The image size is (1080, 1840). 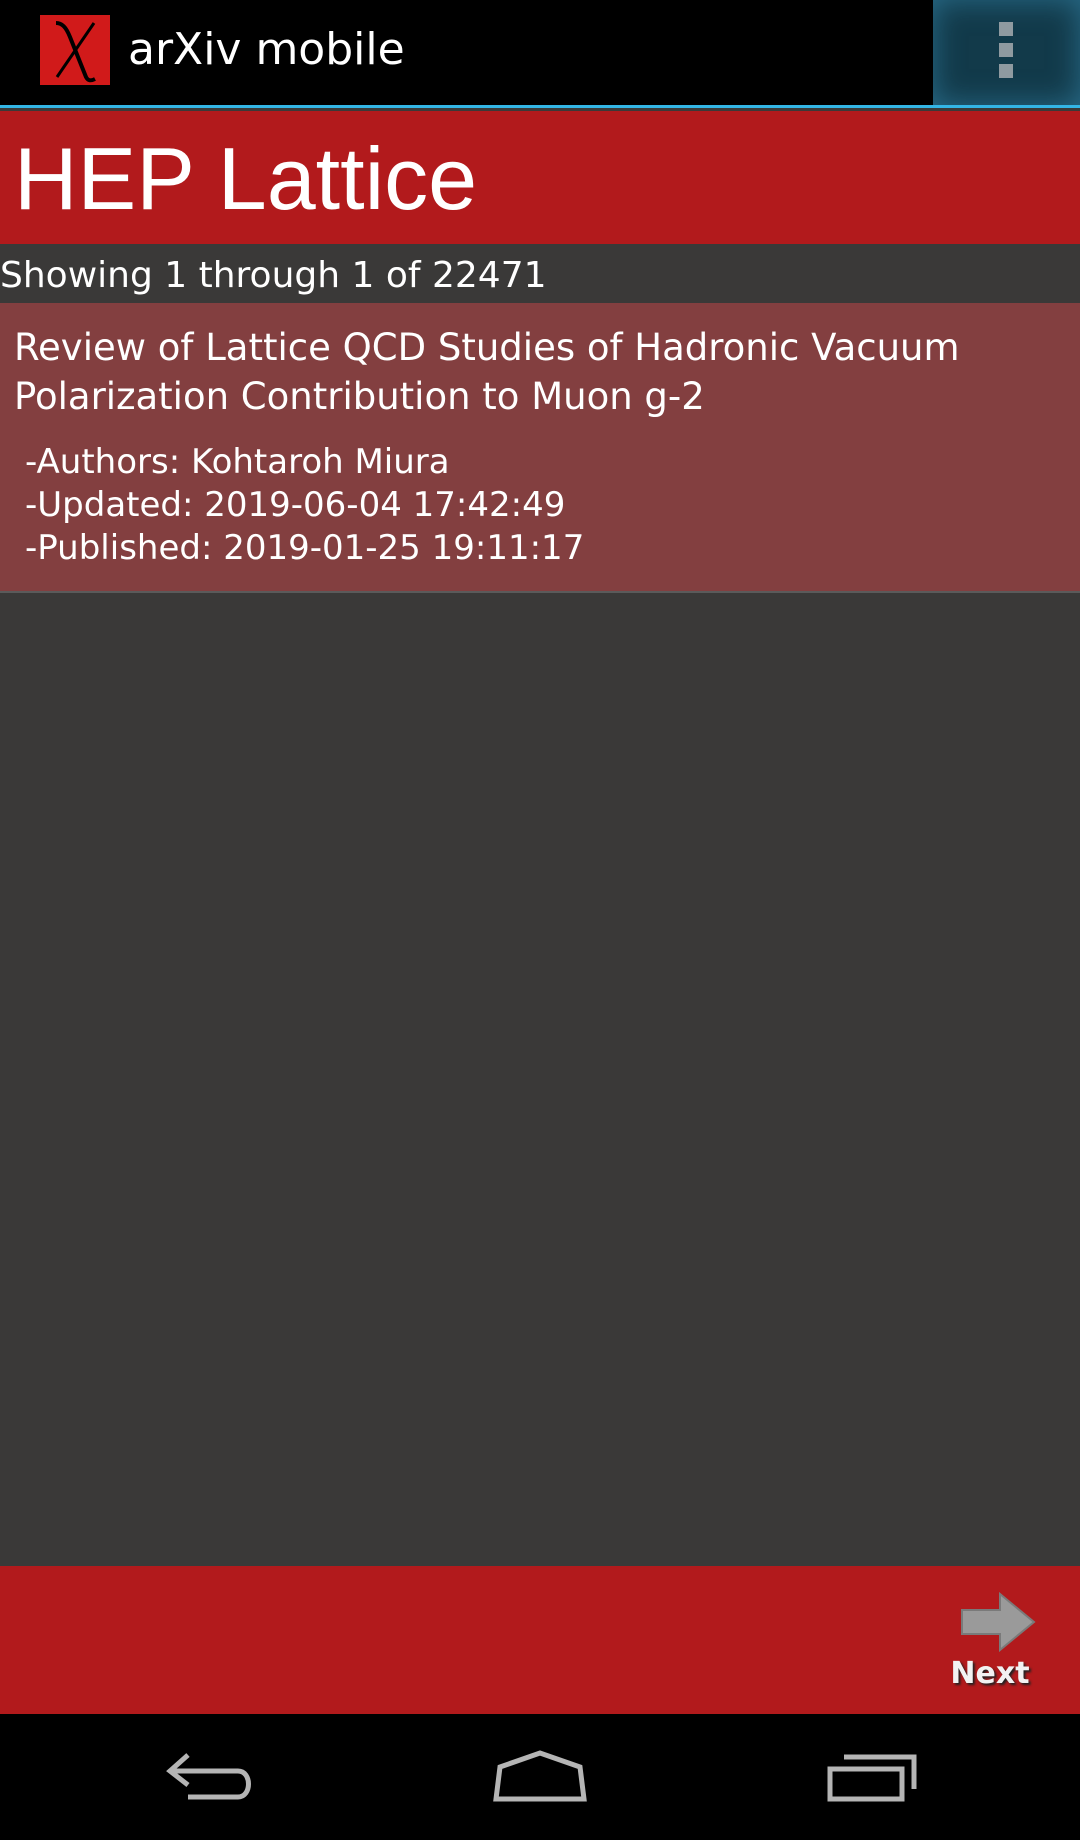 I want to click on back-icon, so click(x=208, y=1776).